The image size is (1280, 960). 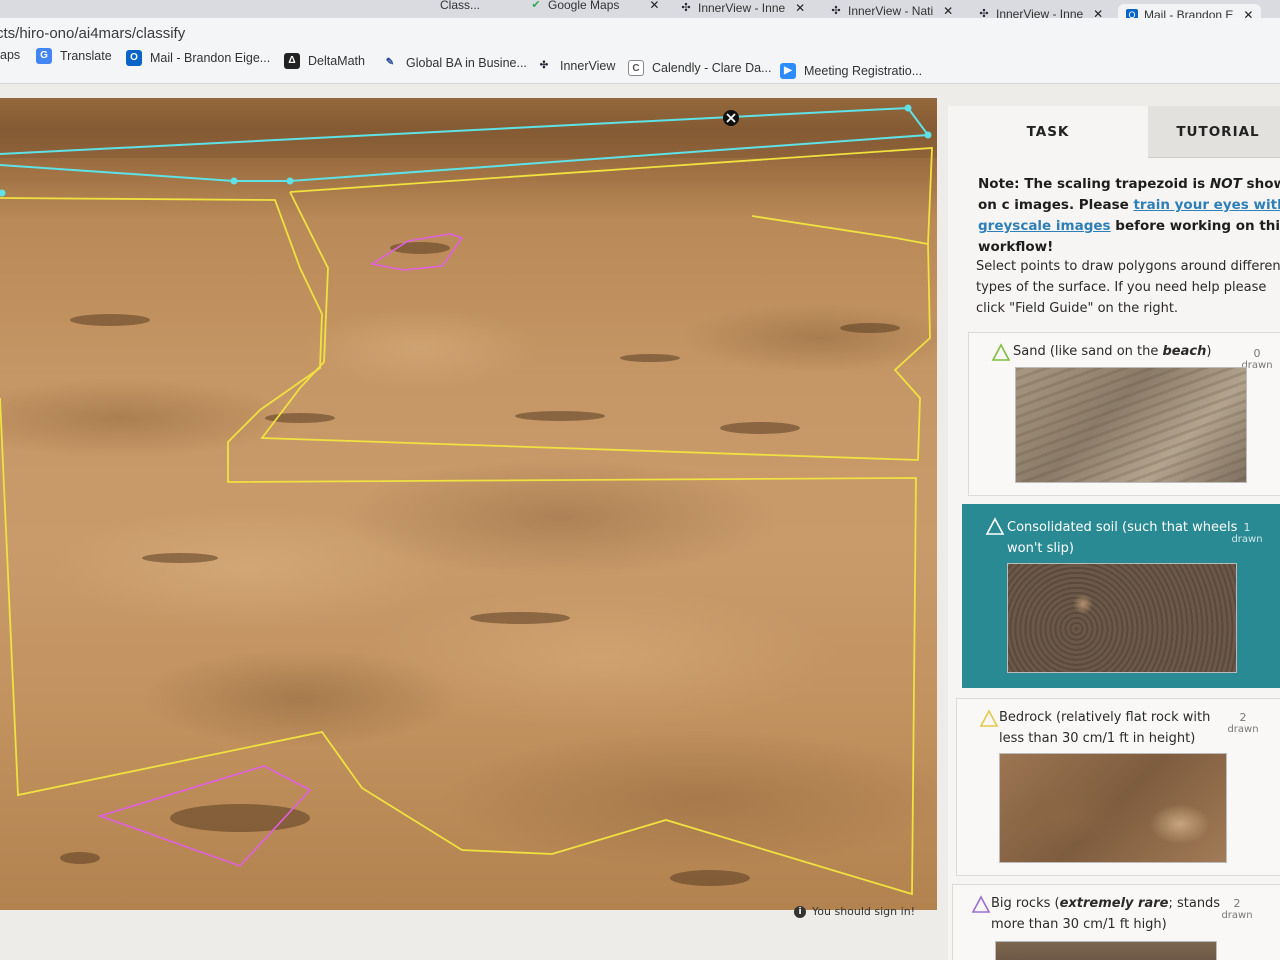 I want to click on tab-tutorial-label: TUTORIAL, so click(x=1218, y=131).